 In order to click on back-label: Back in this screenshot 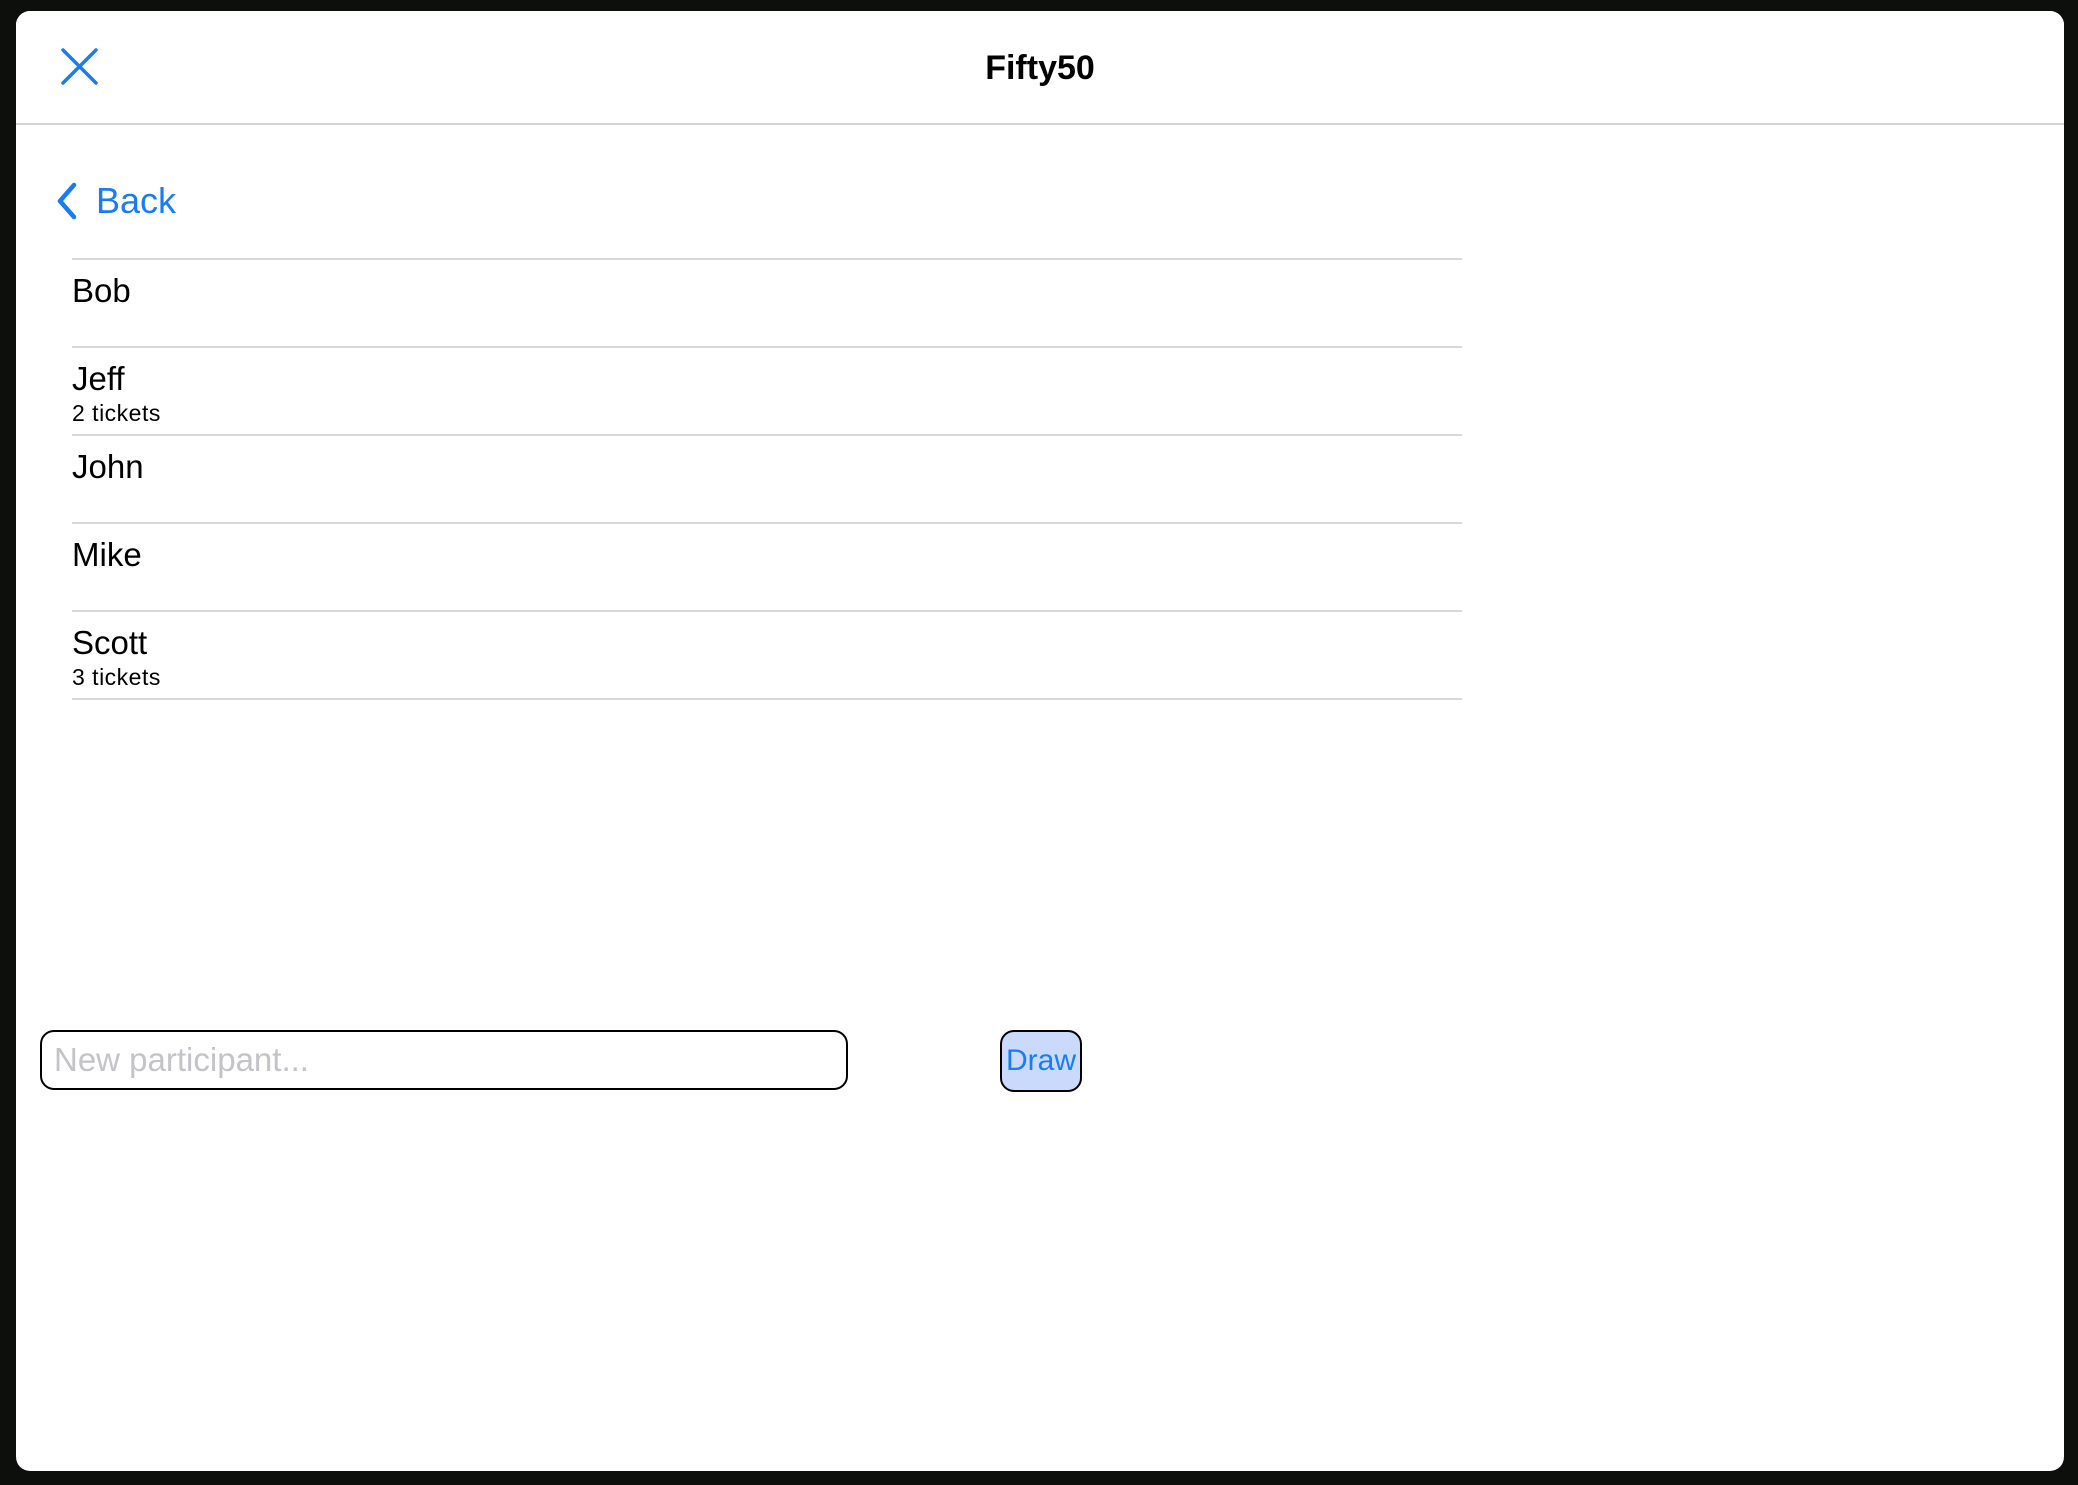, I will do `click(136, 200)`.